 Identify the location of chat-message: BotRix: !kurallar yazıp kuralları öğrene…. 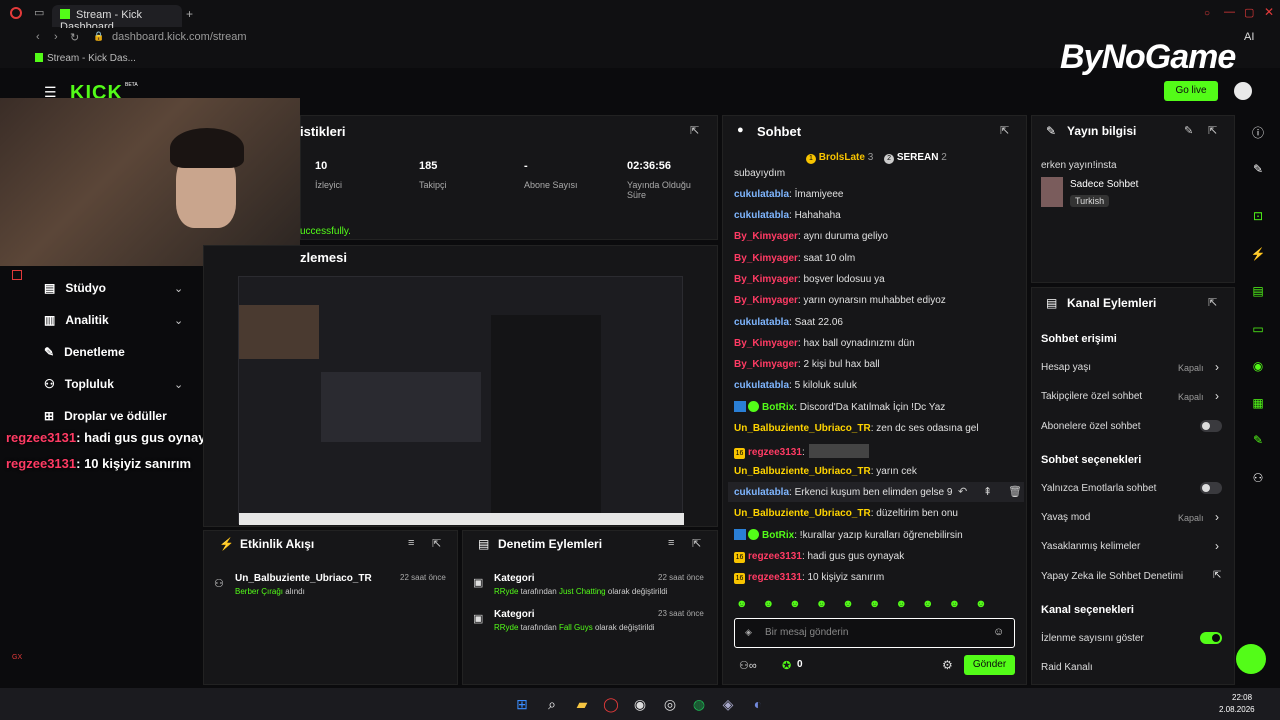
(848, 535).